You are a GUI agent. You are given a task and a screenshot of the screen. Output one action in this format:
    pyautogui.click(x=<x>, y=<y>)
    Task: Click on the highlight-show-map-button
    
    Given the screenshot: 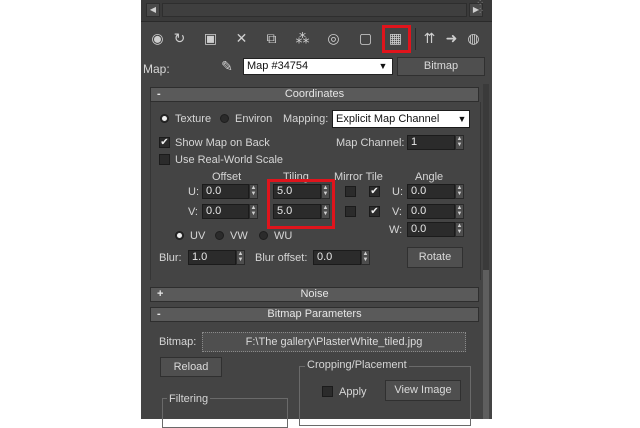 What is the action you would take?
    pyautogui.click(x=396, y=39)
    